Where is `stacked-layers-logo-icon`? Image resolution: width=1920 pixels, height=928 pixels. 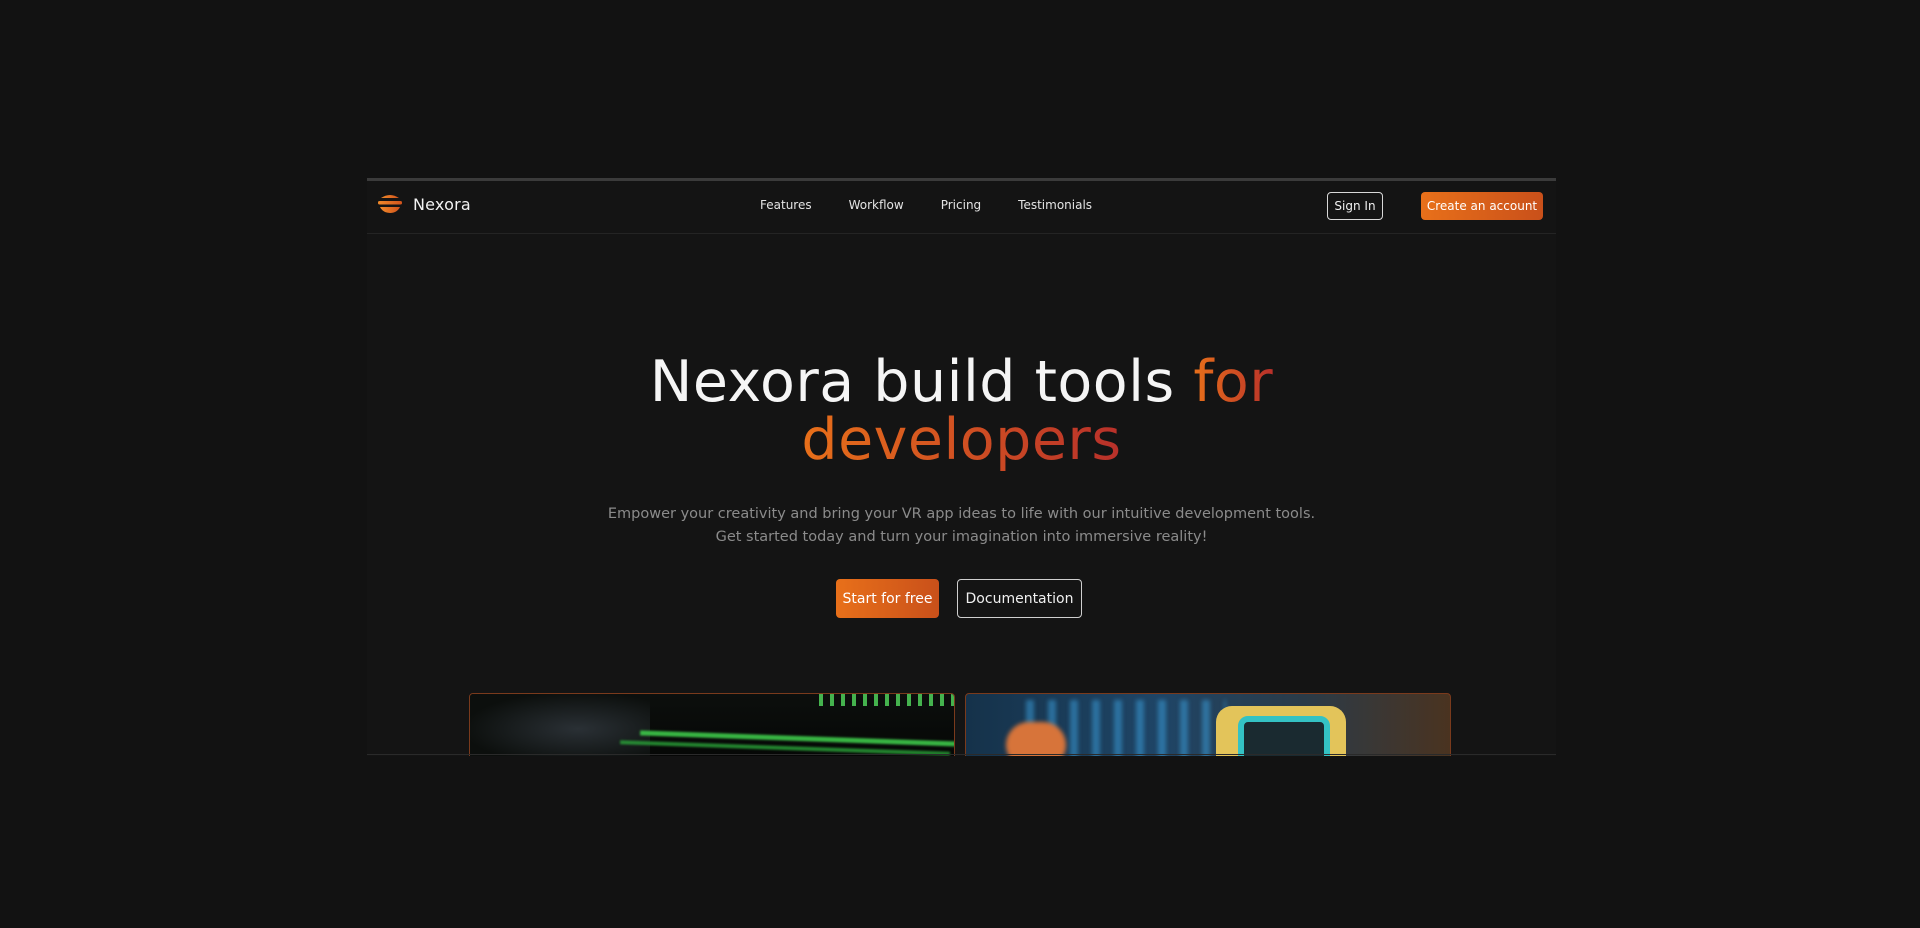 stacked-layers-logo-icon is located at coordinates (390, 204).